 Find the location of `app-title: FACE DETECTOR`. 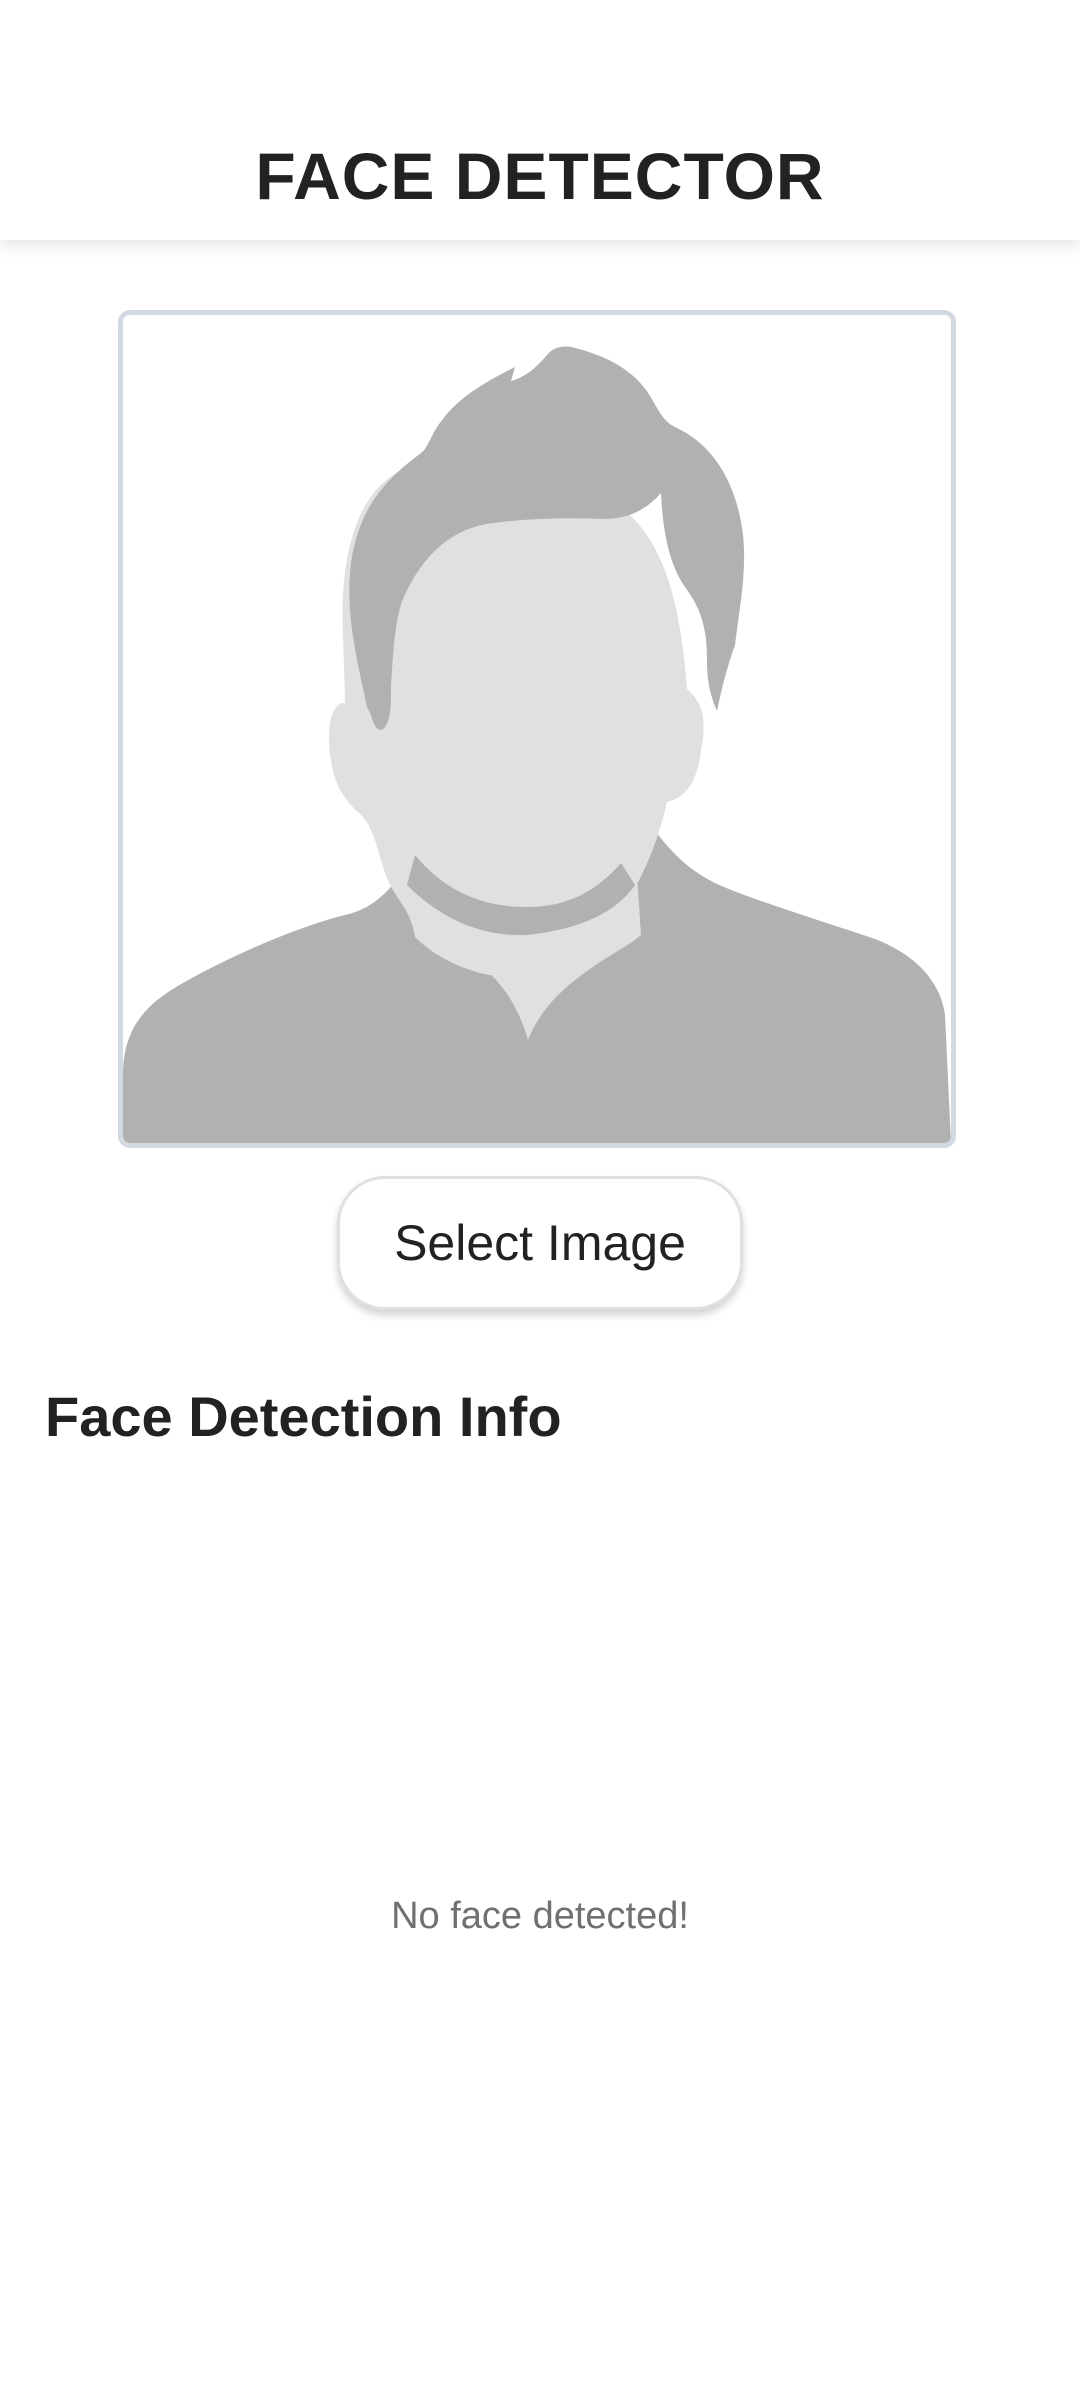

app-title: FACE DETECTOR is located at coordinates (540, 176).